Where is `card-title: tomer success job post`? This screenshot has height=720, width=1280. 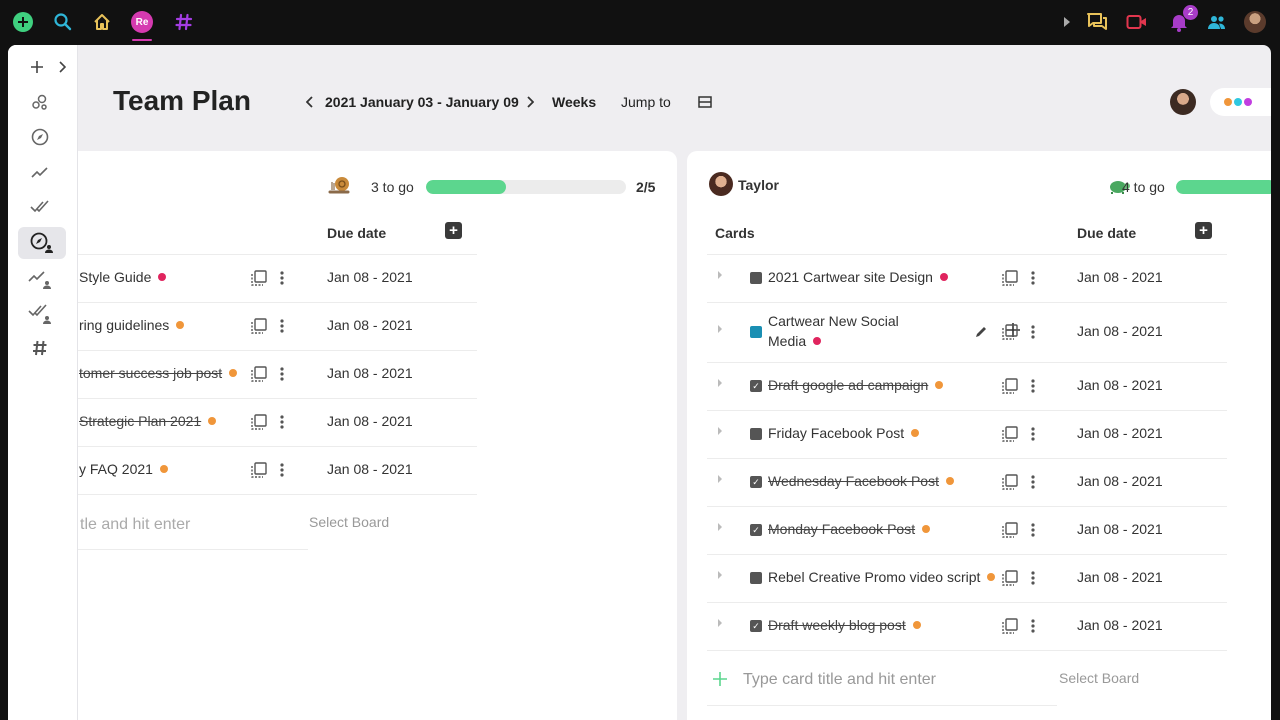
card-title: tomer success job post is located at coordinates (158, 373).